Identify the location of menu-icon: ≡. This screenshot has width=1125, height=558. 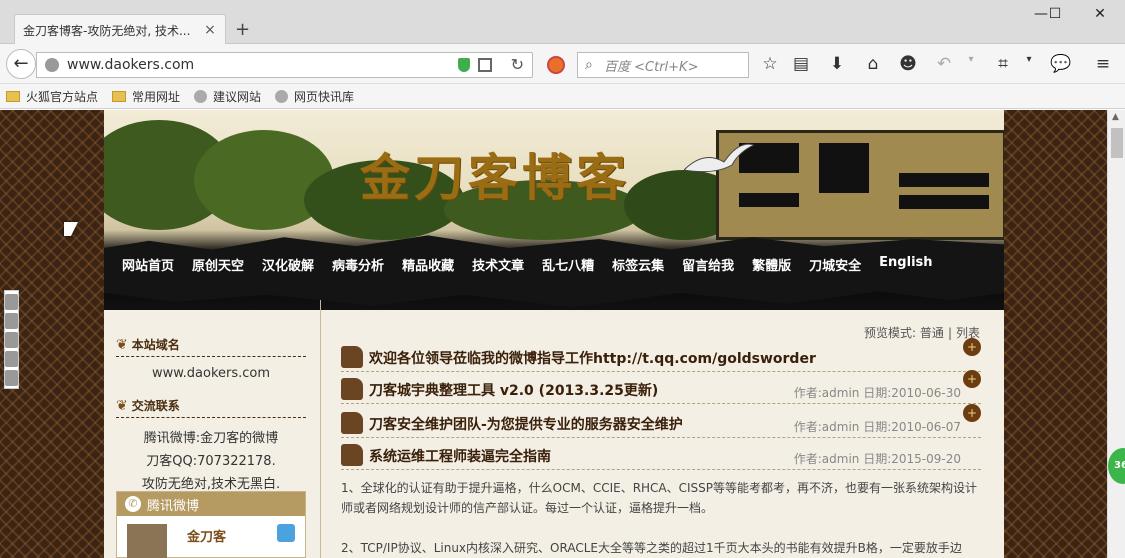
(1103, 64).